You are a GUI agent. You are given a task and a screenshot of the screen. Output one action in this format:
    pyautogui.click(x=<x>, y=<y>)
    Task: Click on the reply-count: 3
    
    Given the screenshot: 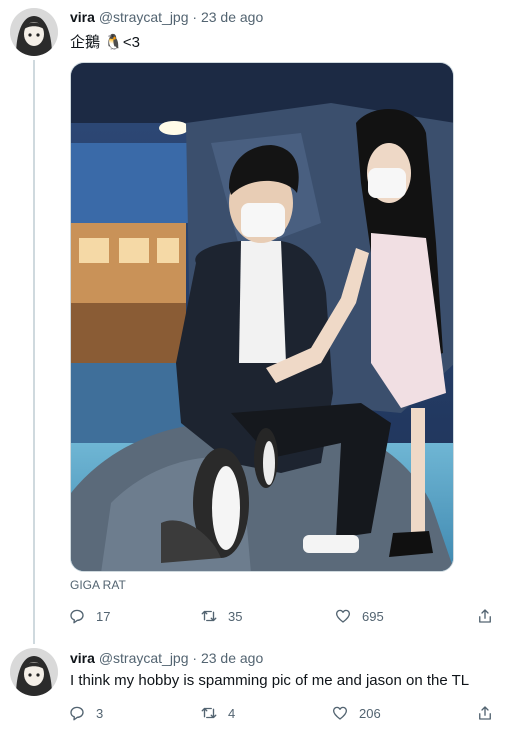 What is the action you would take?
    pyautogui.click(x=100, y=713)
    